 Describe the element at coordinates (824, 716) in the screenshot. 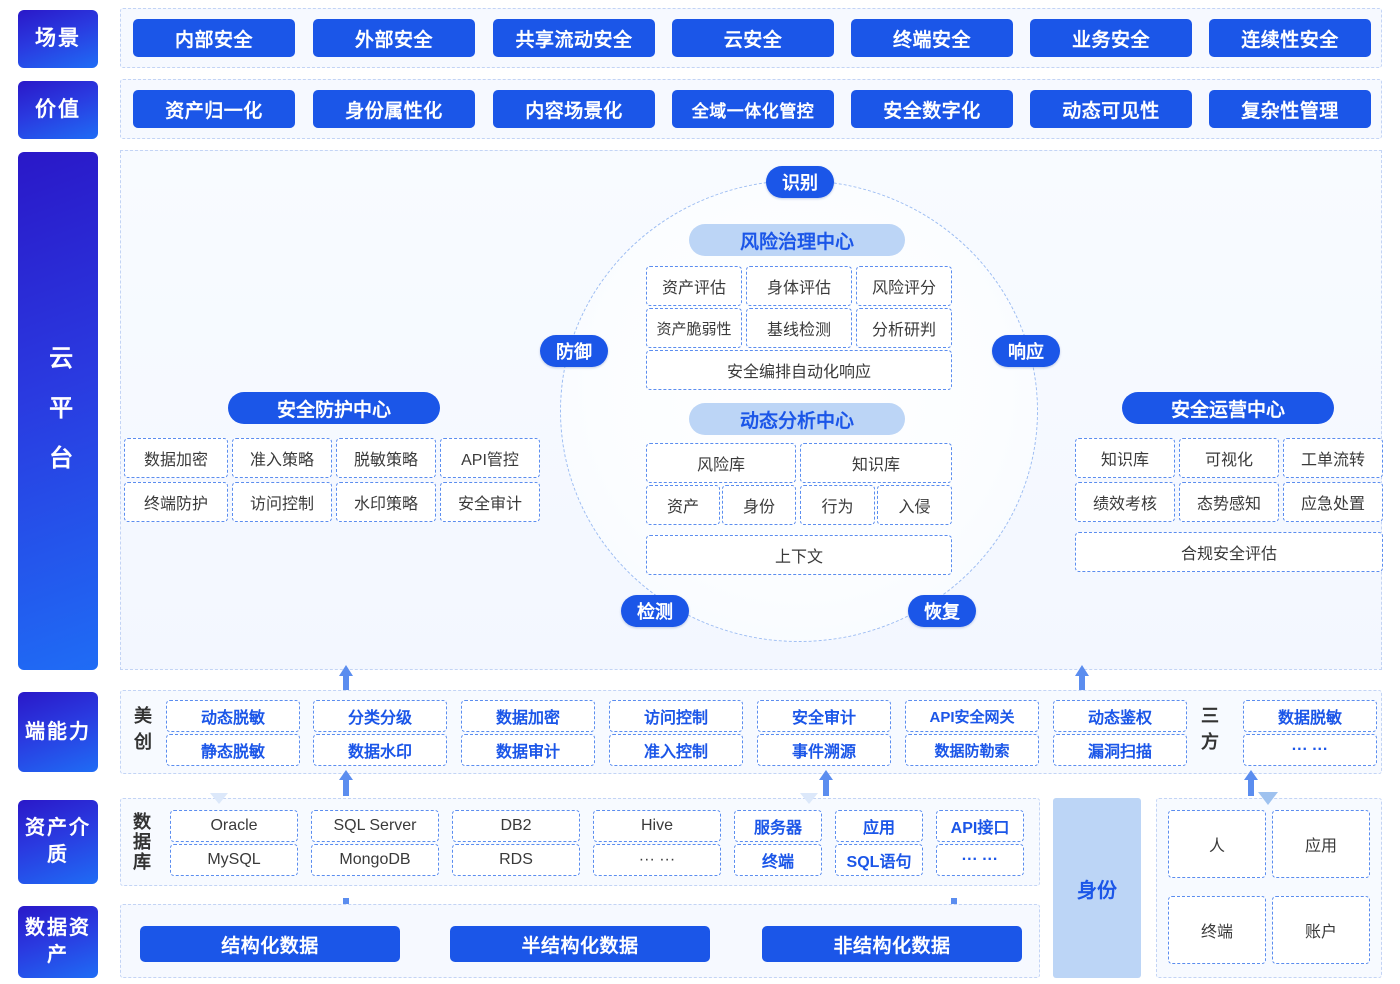

I see `endpoint-cell-4-0: 安全审计` at that location.